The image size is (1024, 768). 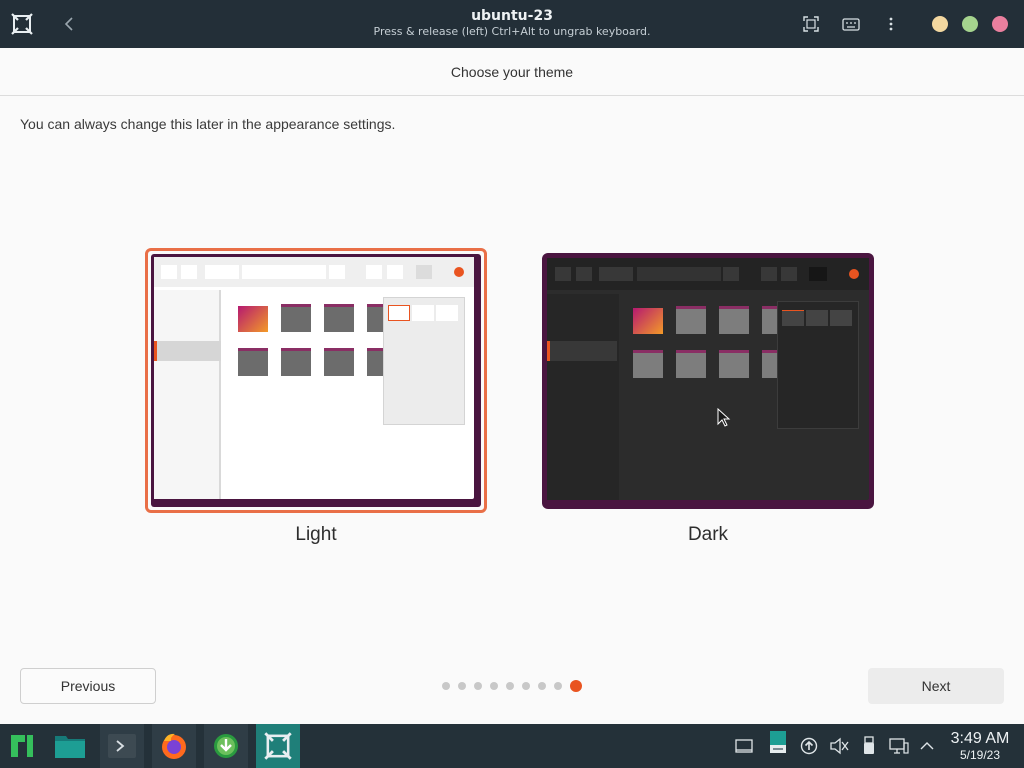 I want to click on light-sidebar-mock, so click(x=187, y=394).